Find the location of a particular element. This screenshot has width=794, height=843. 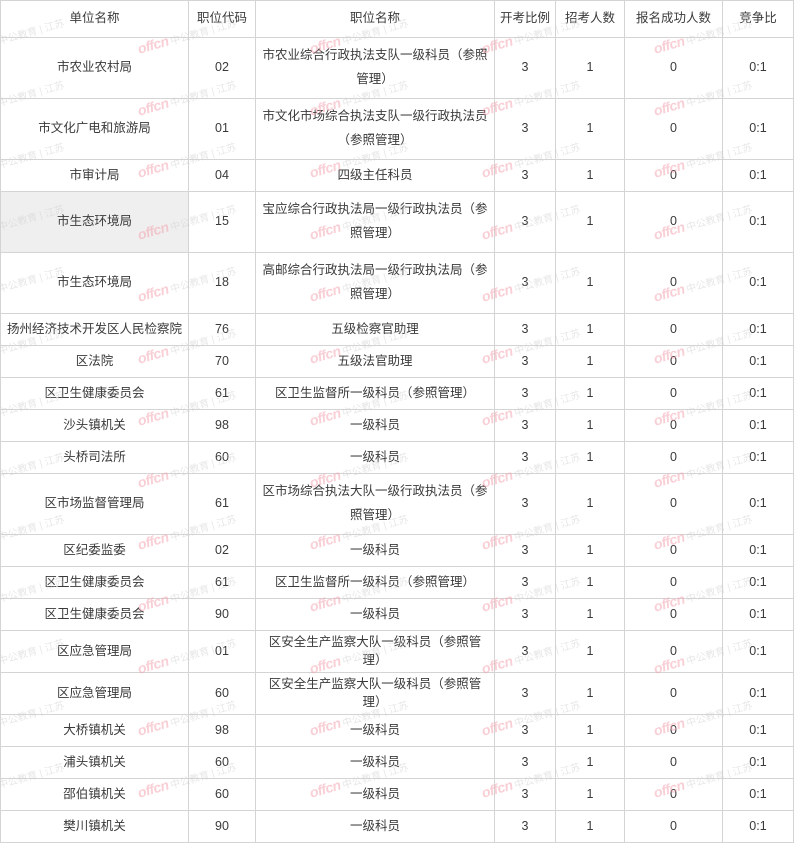

table-header: 单位名称 职位代码 职位名称 开考比例 招考人数 报名成功人数 竞争比 is located at coordinates (397, 19).